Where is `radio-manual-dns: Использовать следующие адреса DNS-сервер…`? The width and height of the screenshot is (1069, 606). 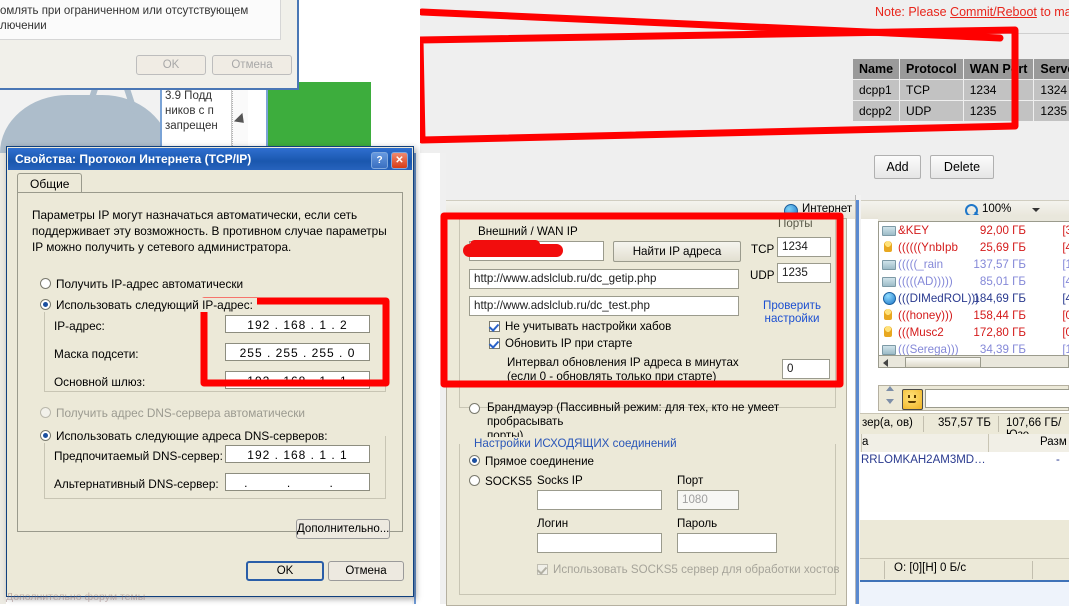
radio-manual-dns: Использовать следующие адреса DNS-сервер… is located at coordinates (186, 436).